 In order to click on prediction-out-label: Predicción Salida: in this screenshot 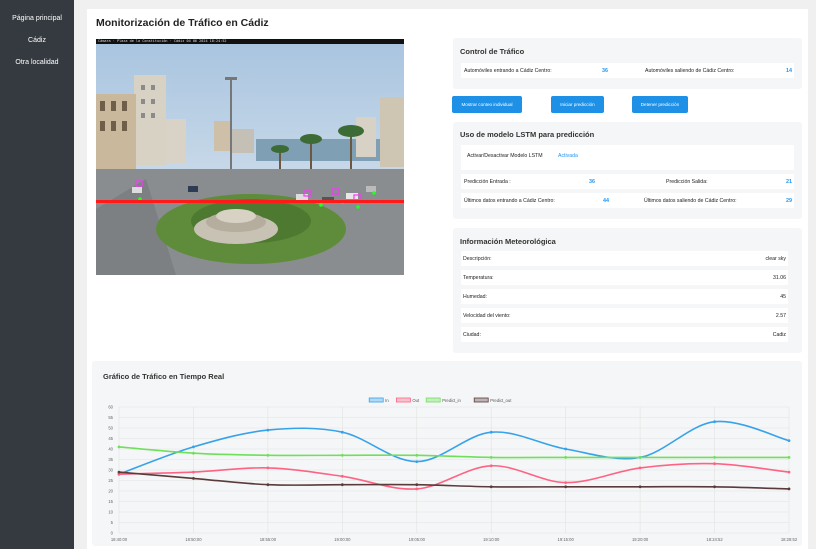, I will do `click(687, 182)`.